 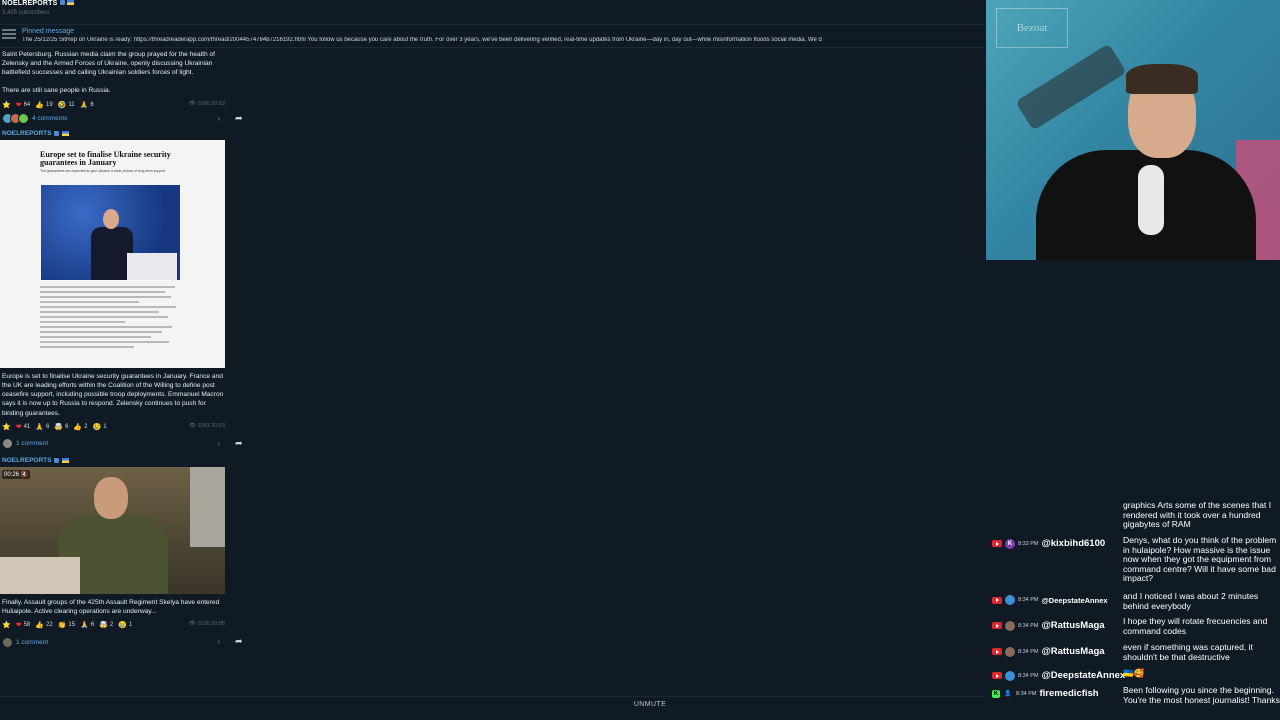 What do you see at coordinates (110, 232) in the screenshot?
I see `article-photo` at bounding box center [110, 232].